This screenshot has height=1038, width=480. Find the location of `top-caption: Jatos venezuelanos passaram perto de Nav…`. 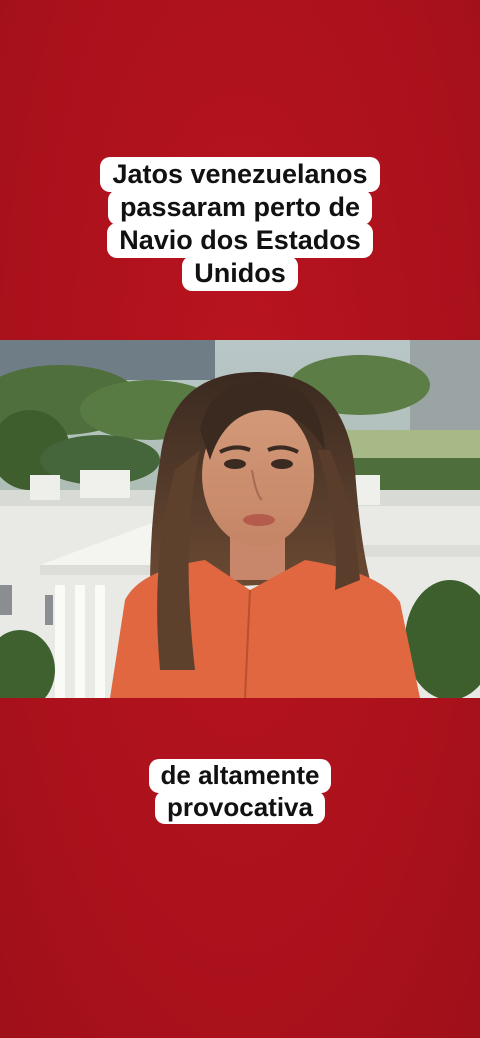

top-caption: Jatos venezuelanos passaram perto de Nav… is located at coordinates (240, 224).